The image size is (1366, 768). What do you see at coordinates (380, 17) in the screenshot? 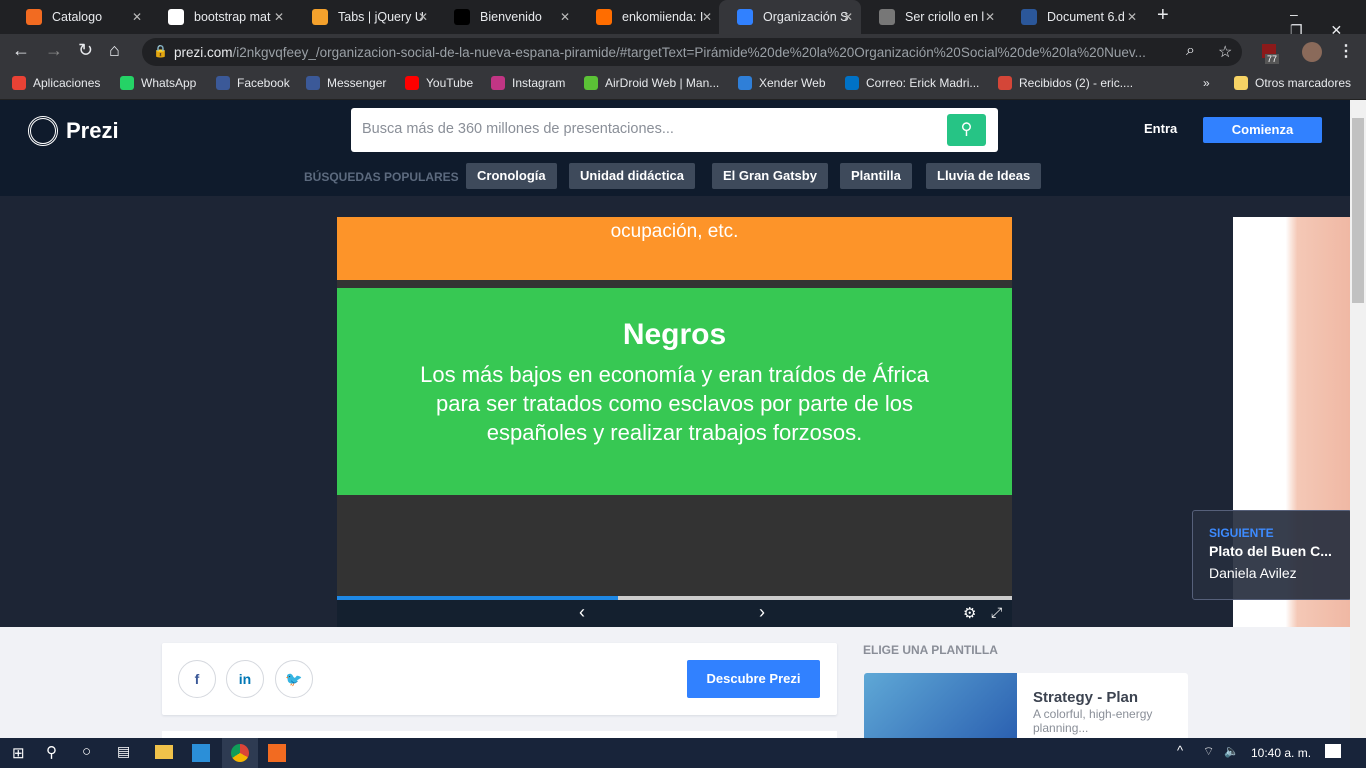
I see `tab-title: Tabs | jQuery U` at bounding box center [380, 17].